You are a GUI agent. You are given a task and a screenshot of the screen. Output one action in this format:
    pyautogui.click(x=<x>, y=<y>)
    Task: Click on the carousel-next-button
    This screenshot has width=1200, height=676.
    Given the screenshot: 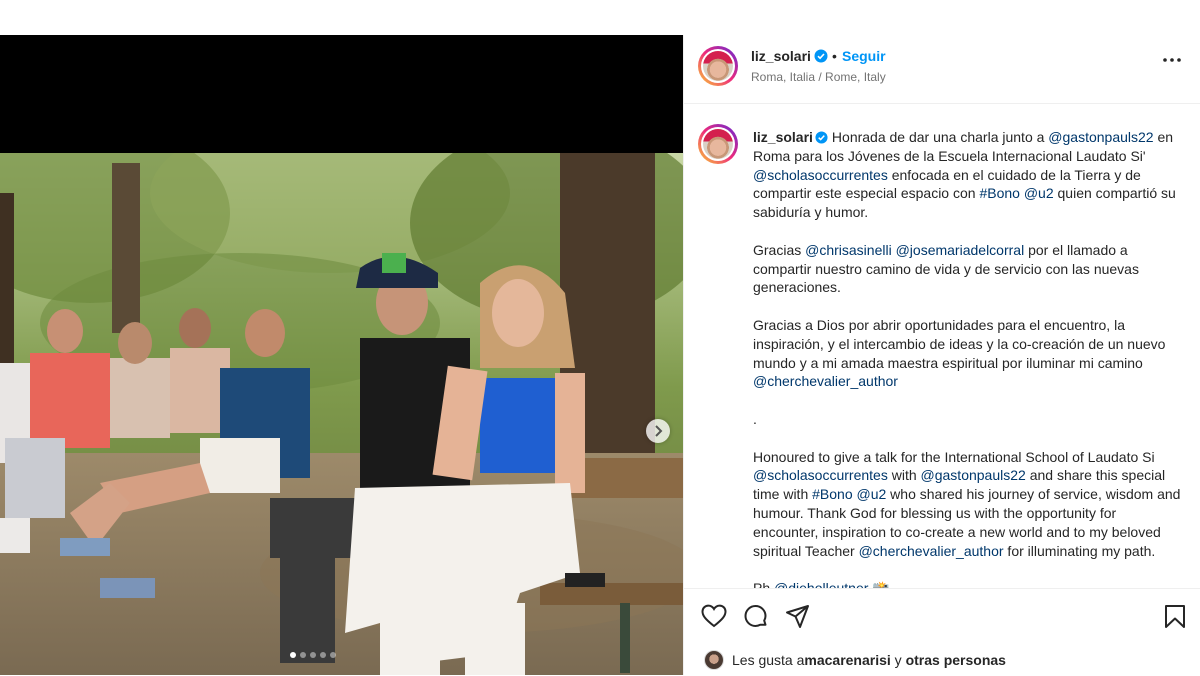 What is the action you would take?
    pyautogui.click(x=658, y=431)
    